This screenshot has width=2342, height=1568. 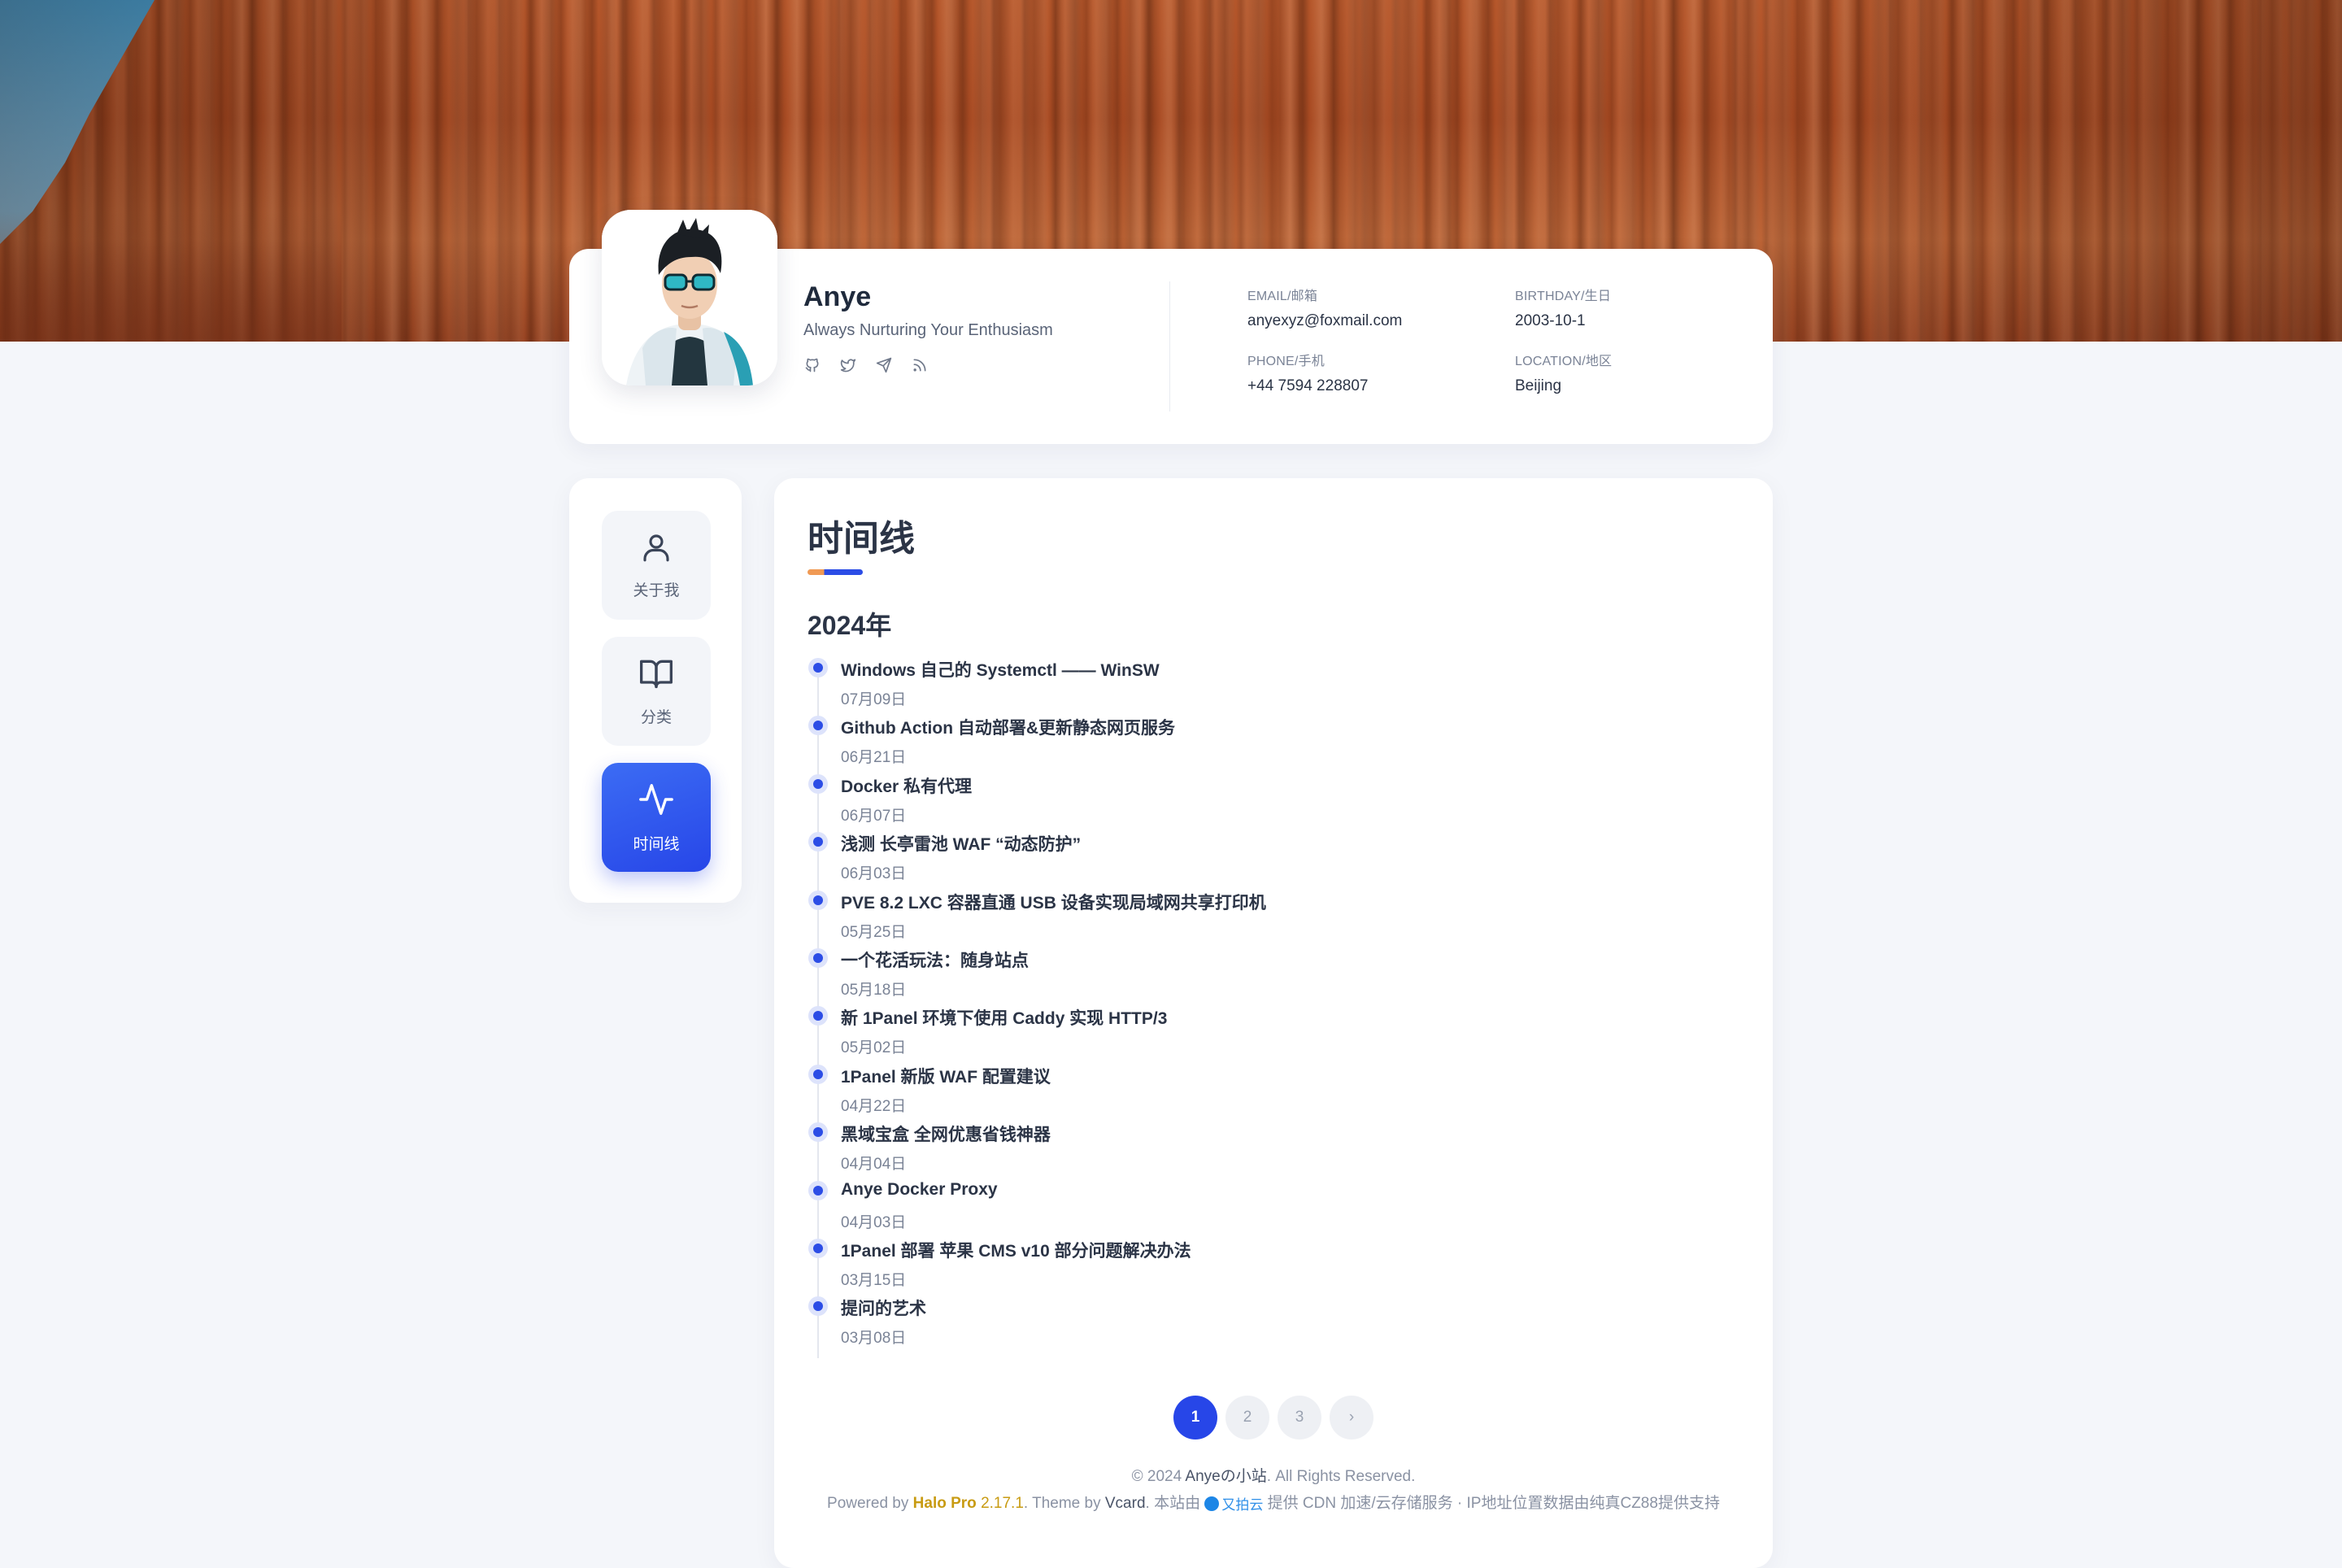 I want to click on activity-icon, so click(x=657, y=801).